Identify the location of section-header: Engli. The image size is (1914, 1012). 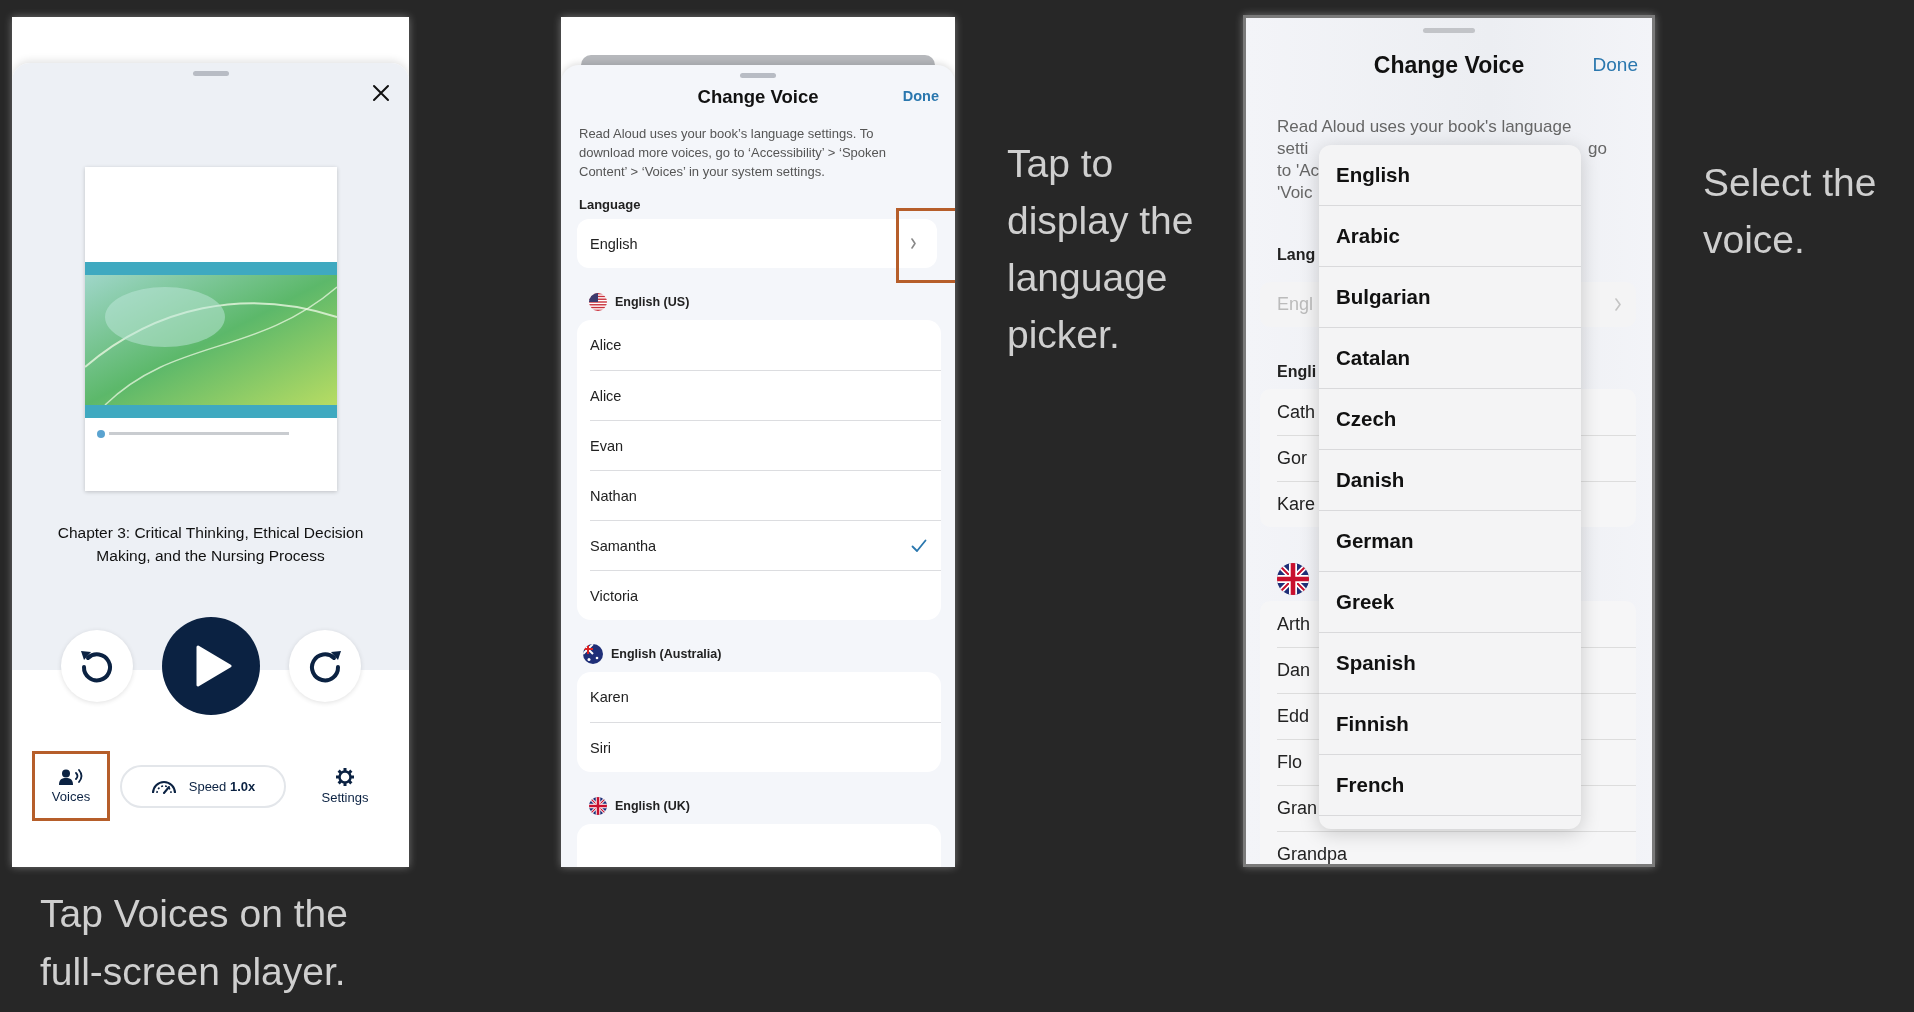
(1297, 372).